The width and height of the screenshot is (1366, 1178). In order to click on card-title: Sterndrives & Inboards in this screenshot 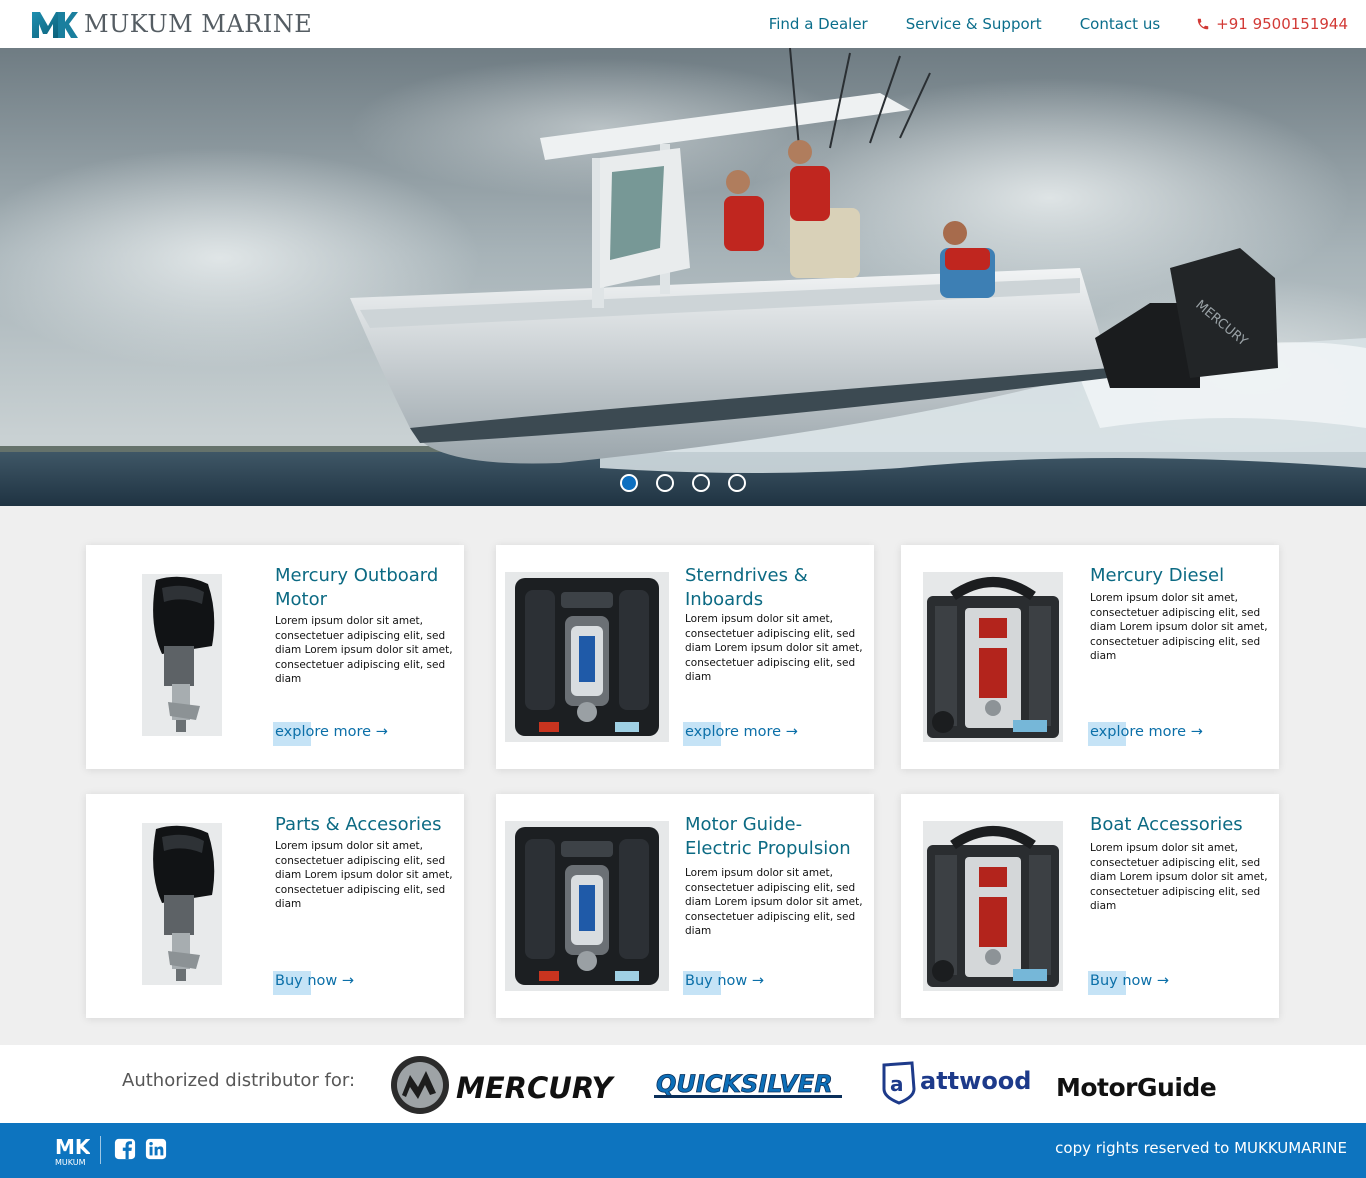, I will do `click(775, 588)`.